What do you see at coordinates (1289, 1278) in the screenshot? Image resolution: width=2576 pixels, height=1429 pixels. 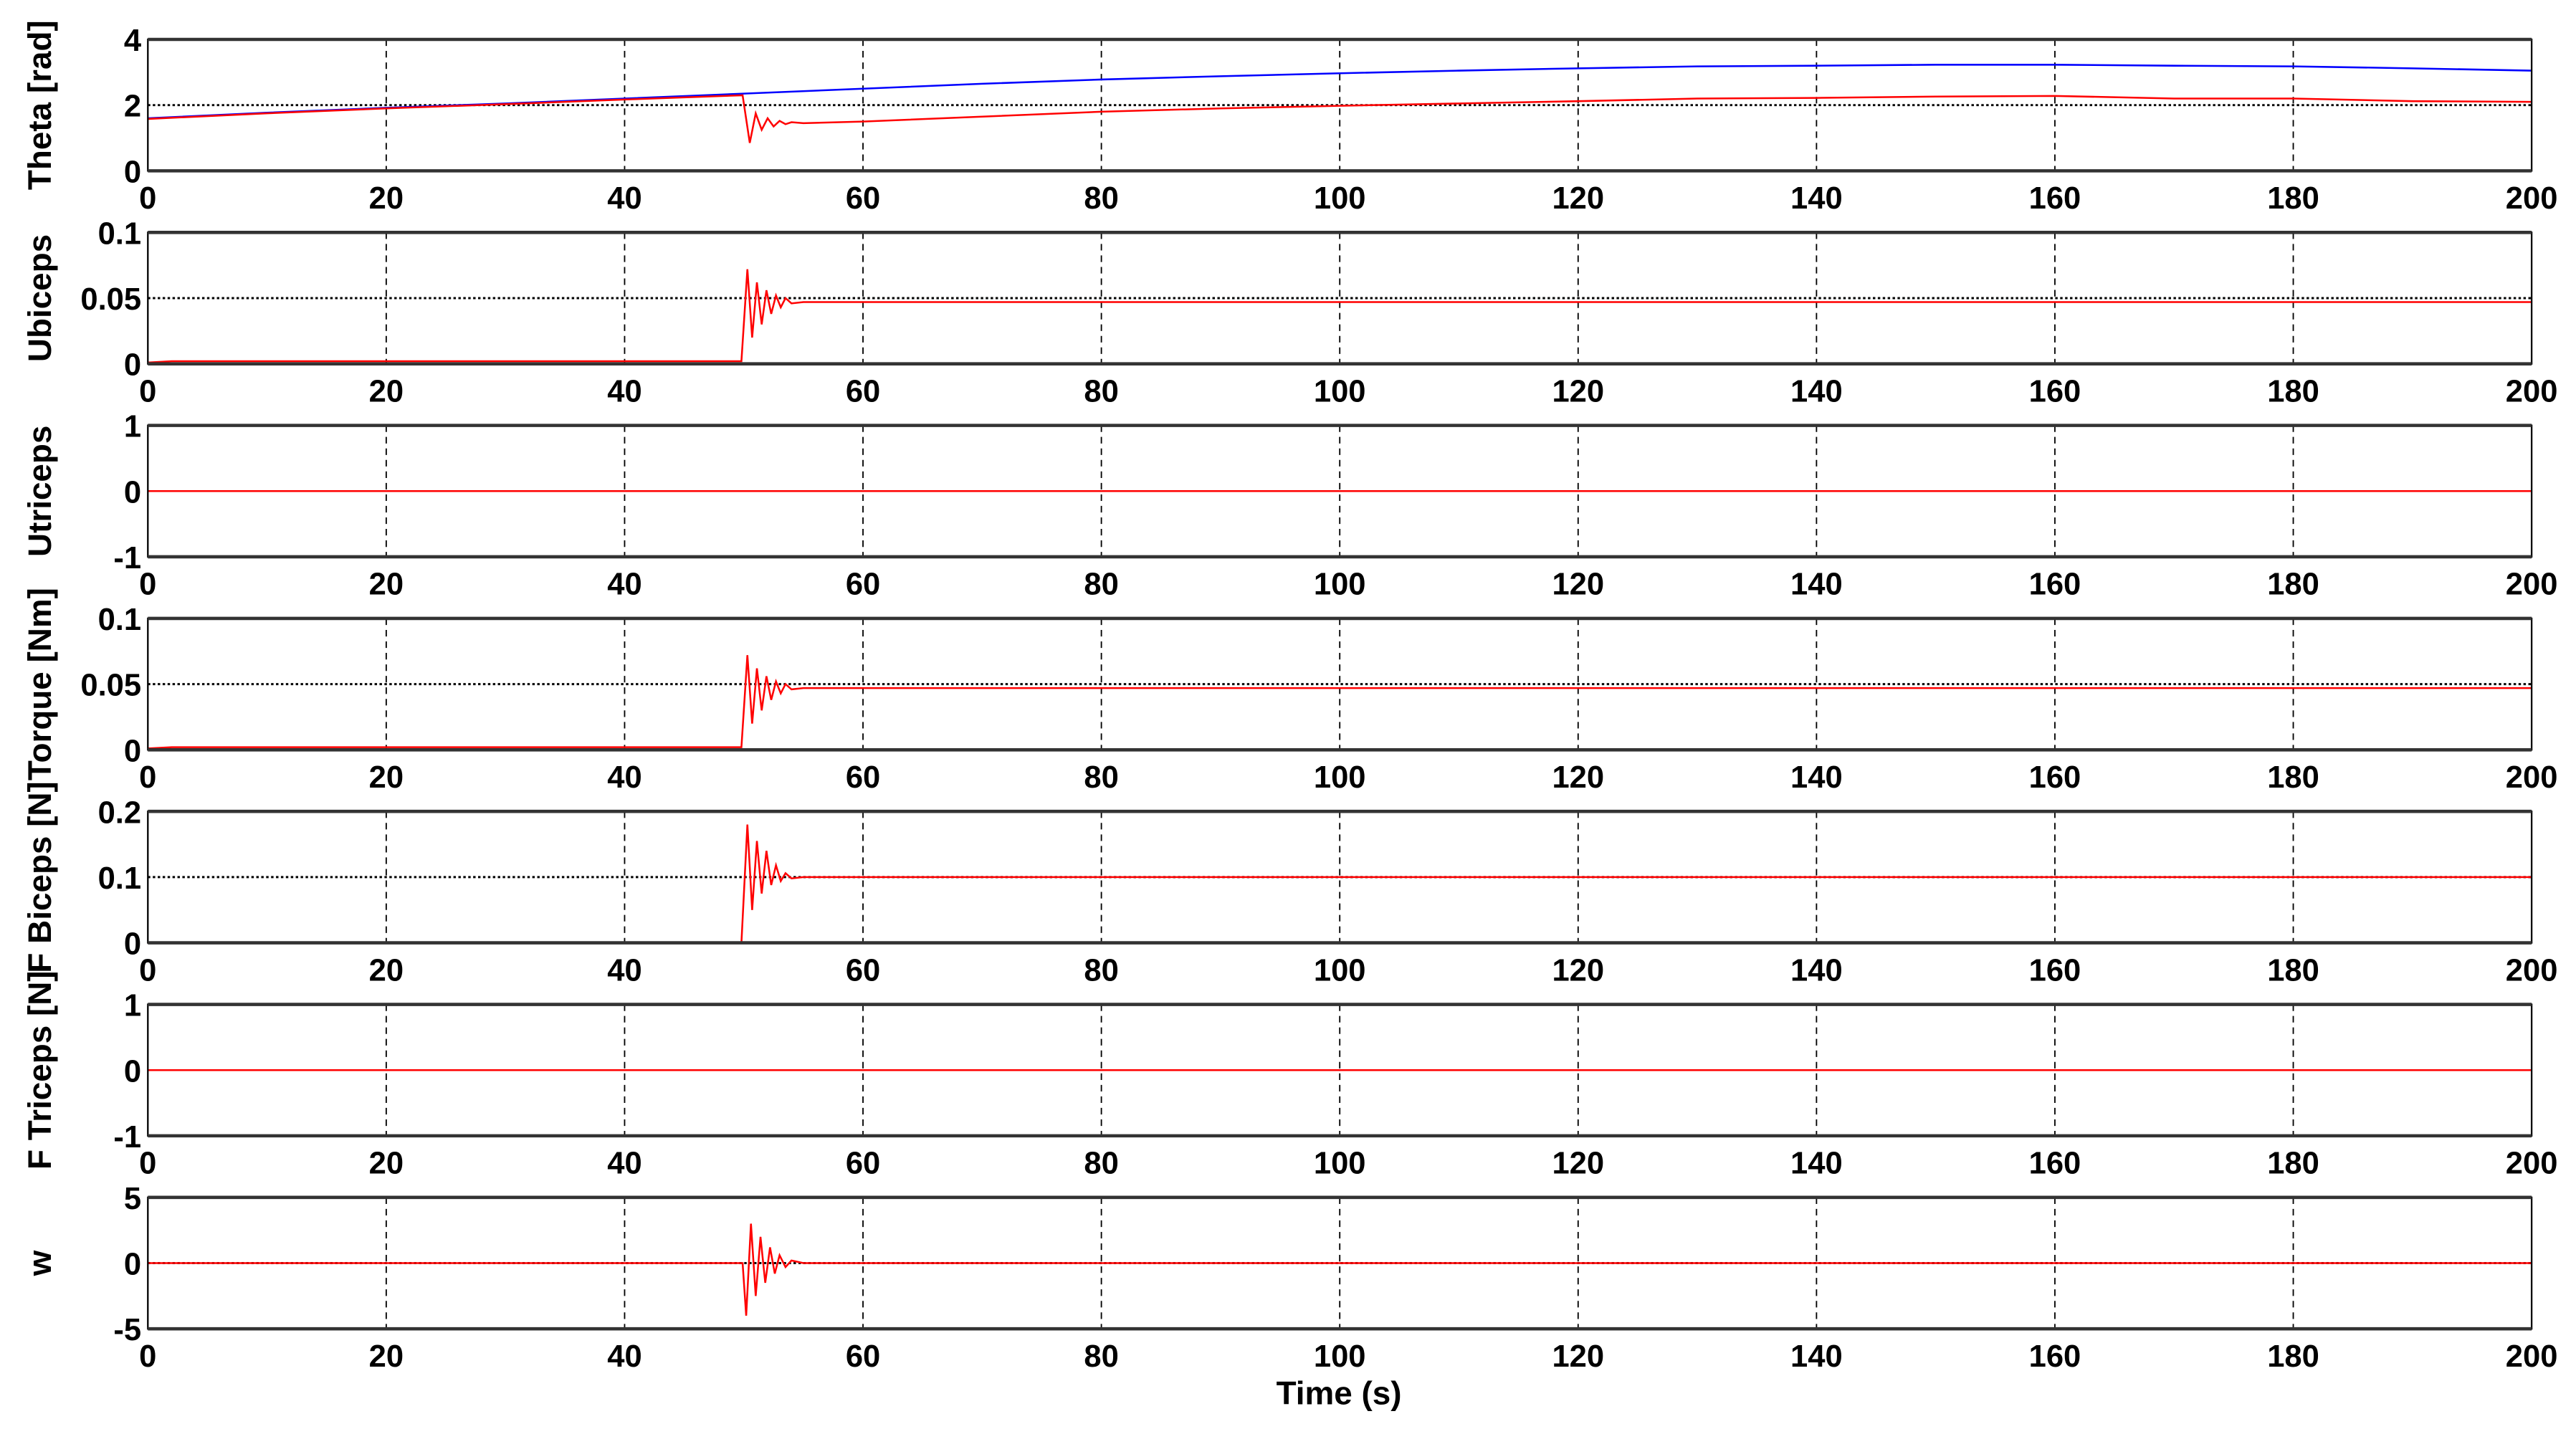 I see `subplot-7: 0 20 40 60 80 100 120 140 160 180 200-505w` at bounding box center [1289, 1278].